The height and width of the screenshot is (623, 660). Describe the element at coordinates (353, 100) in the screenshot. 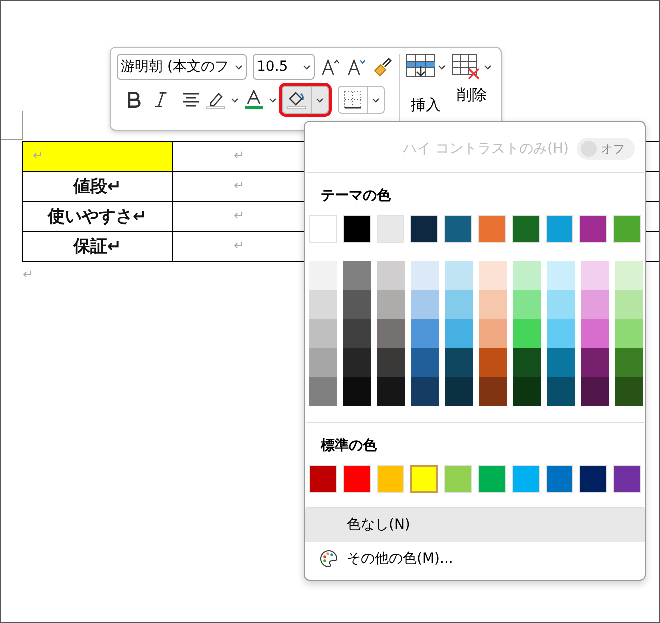

I see `borders-icon` at that location.